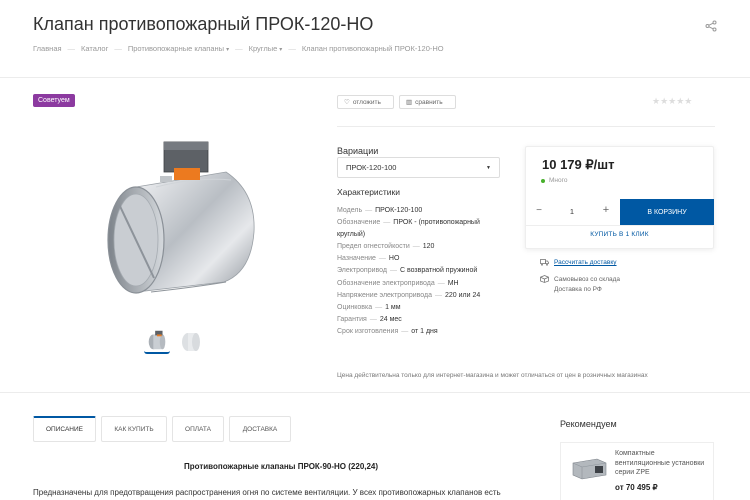  I want to click on header-divider, so click(375, 77).